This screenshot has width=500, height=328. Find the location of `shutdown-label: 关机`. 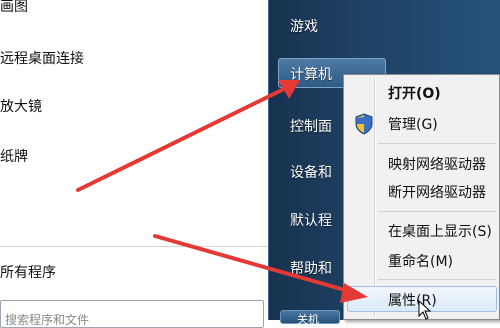

shutdown-label: 关机 is located at coordinates (308, 319).